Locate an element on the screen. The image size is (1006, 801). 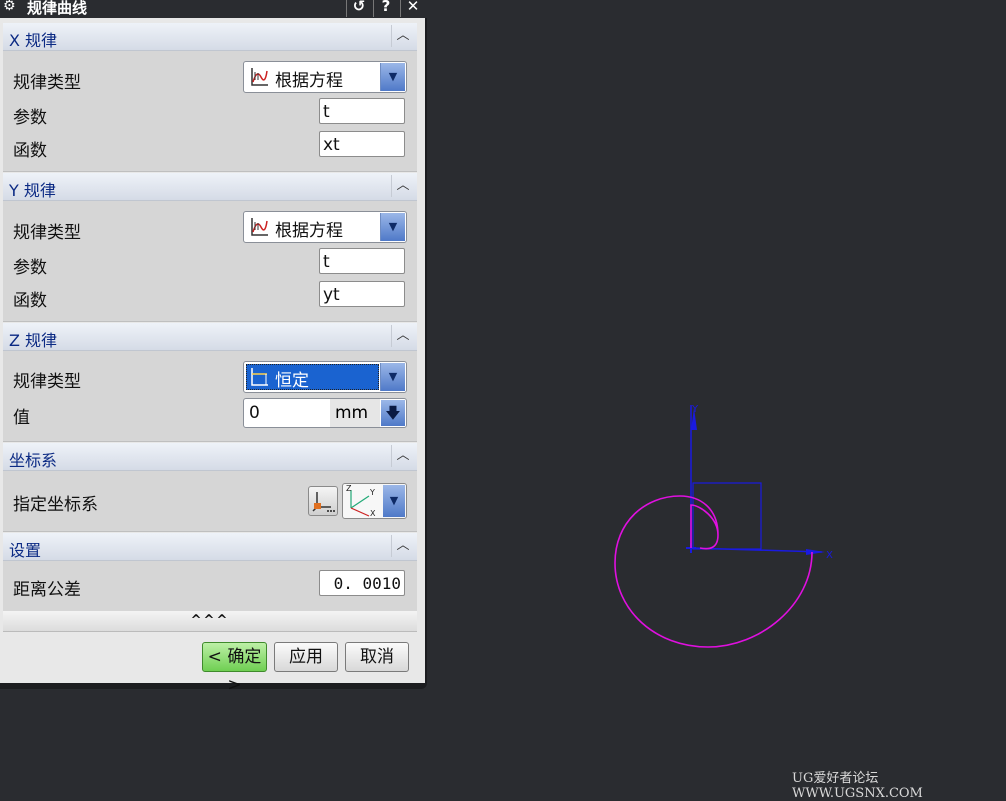
section-x-law-title: X 规律 is located at coordinates (33, 40).